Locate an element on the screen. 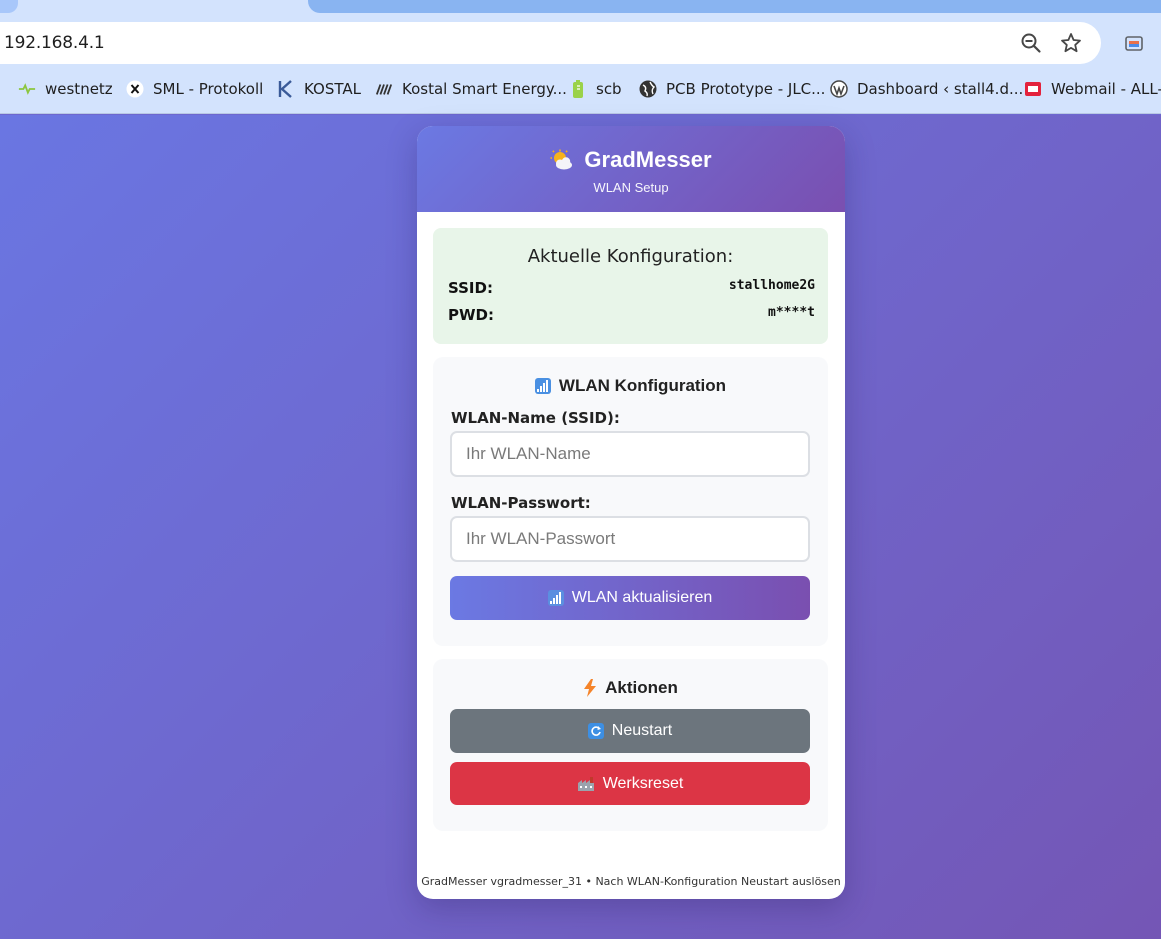 This screenshot has height=939, width=1161. wlan-update-button: WLAN aktualisieren is located at coordinates (630, 598).